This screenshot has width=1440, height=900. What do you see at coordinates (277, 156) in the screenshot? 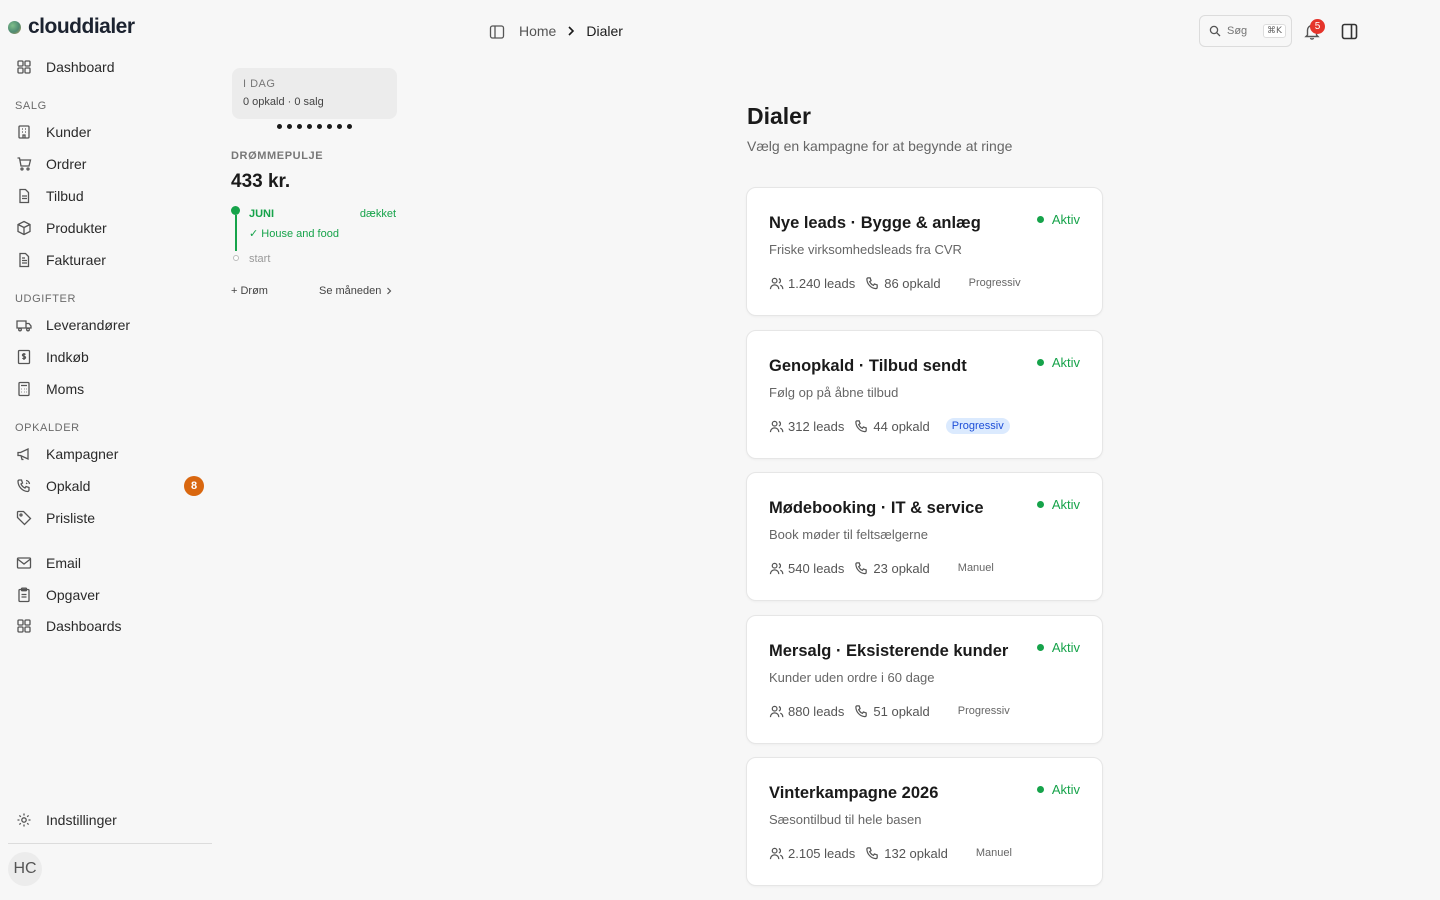
I see `dream-pool-label: DRØMMEPULJE` at bounding box center [277, 156].